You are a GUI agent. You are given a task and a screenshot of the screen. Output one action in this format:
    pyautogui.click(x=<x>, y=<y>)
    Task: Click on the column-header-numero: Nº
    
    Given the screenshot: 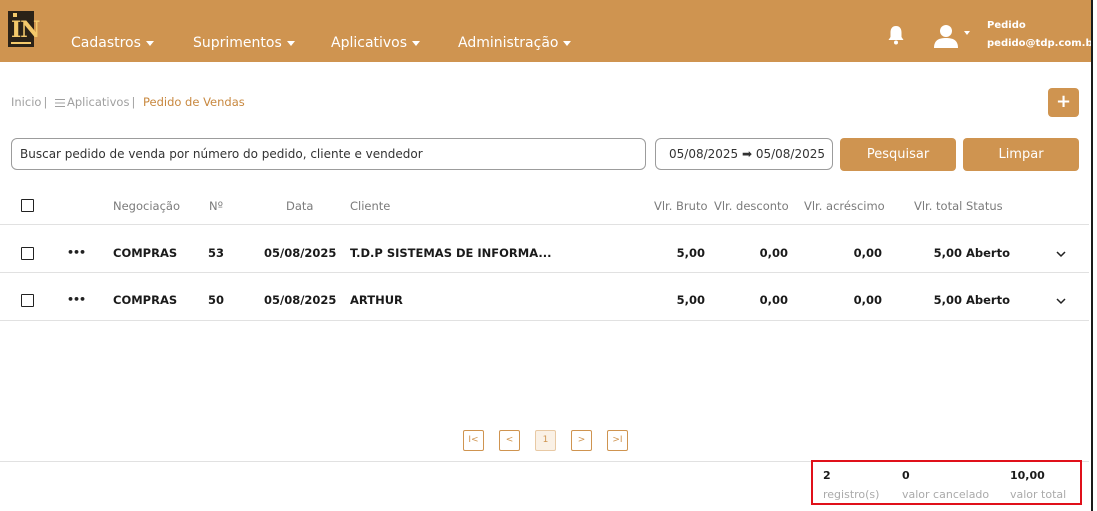 What is the action you would take?
    pyautogui.click(x=216, y=206)
    